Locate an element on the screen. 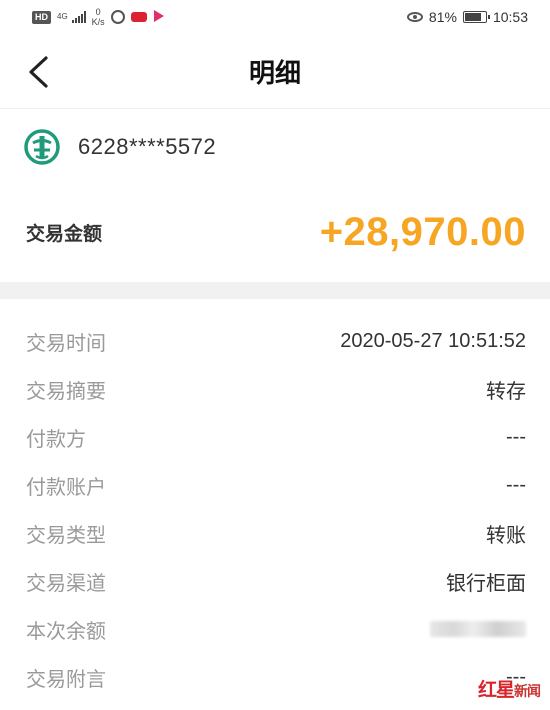 The width and height of the screenshot is (550, 710). detail-row-payer: 付款方 --- is located at coordinates (275, 437).